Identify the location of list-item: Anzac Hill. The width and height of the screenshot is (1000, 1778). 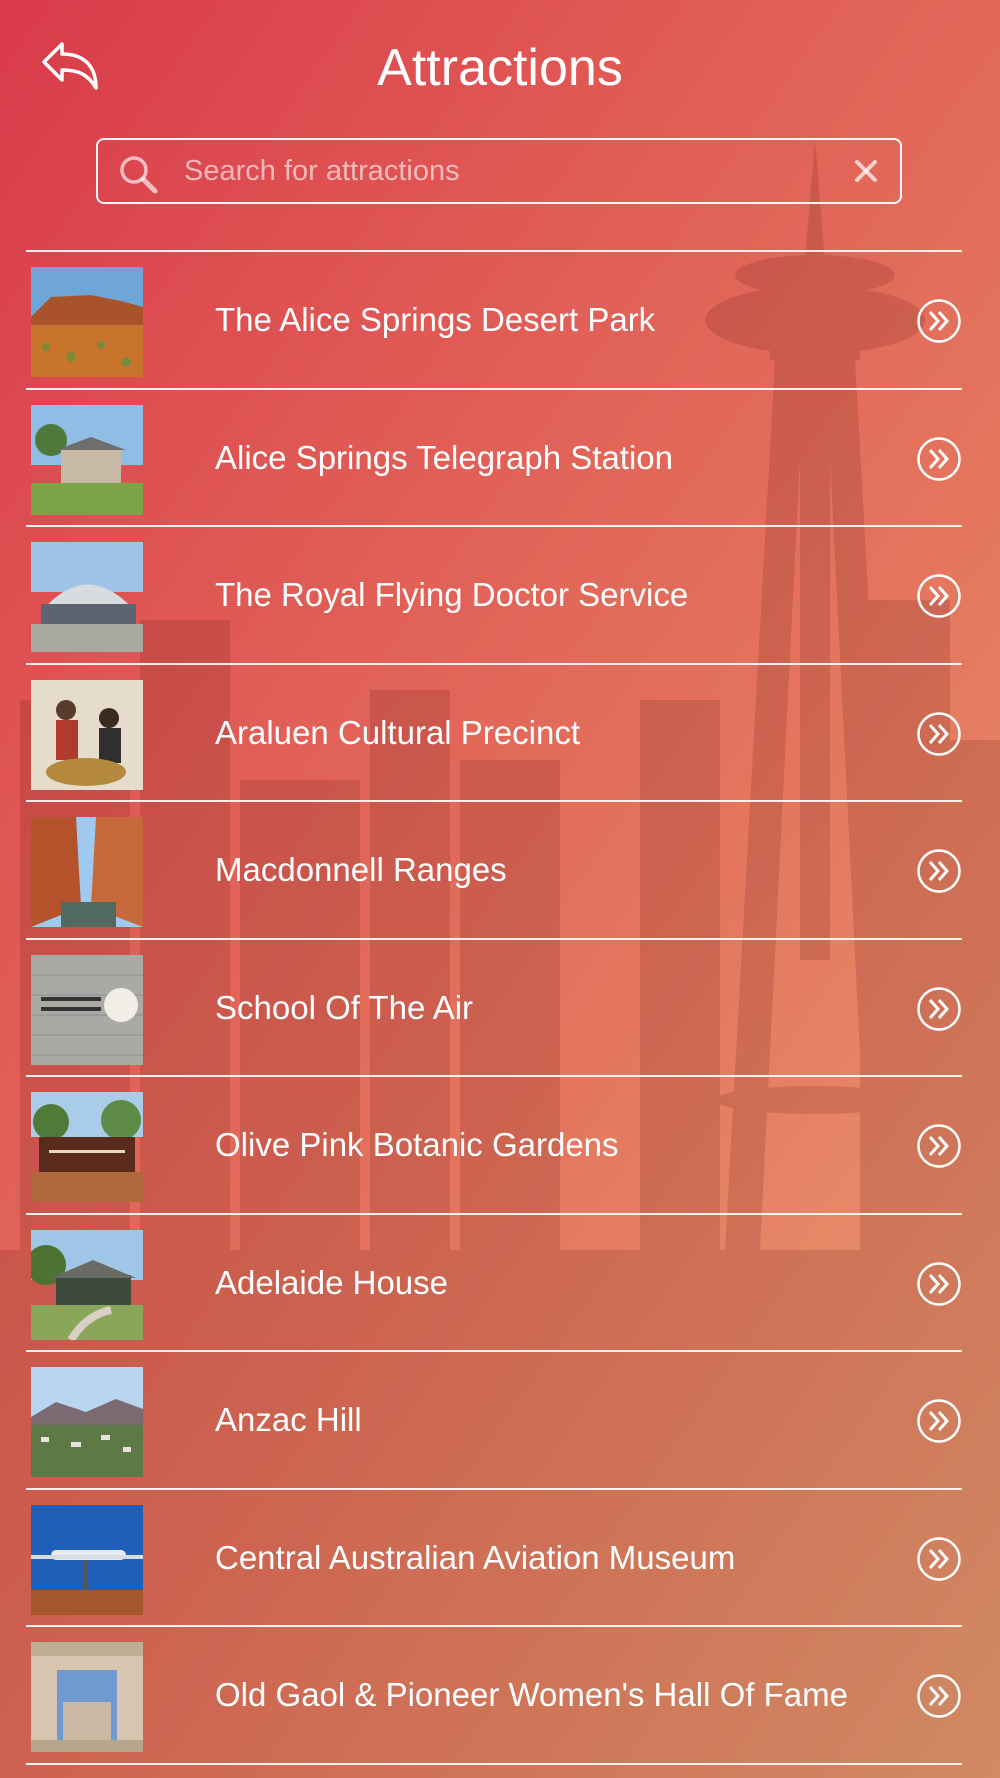
(494, 1421).